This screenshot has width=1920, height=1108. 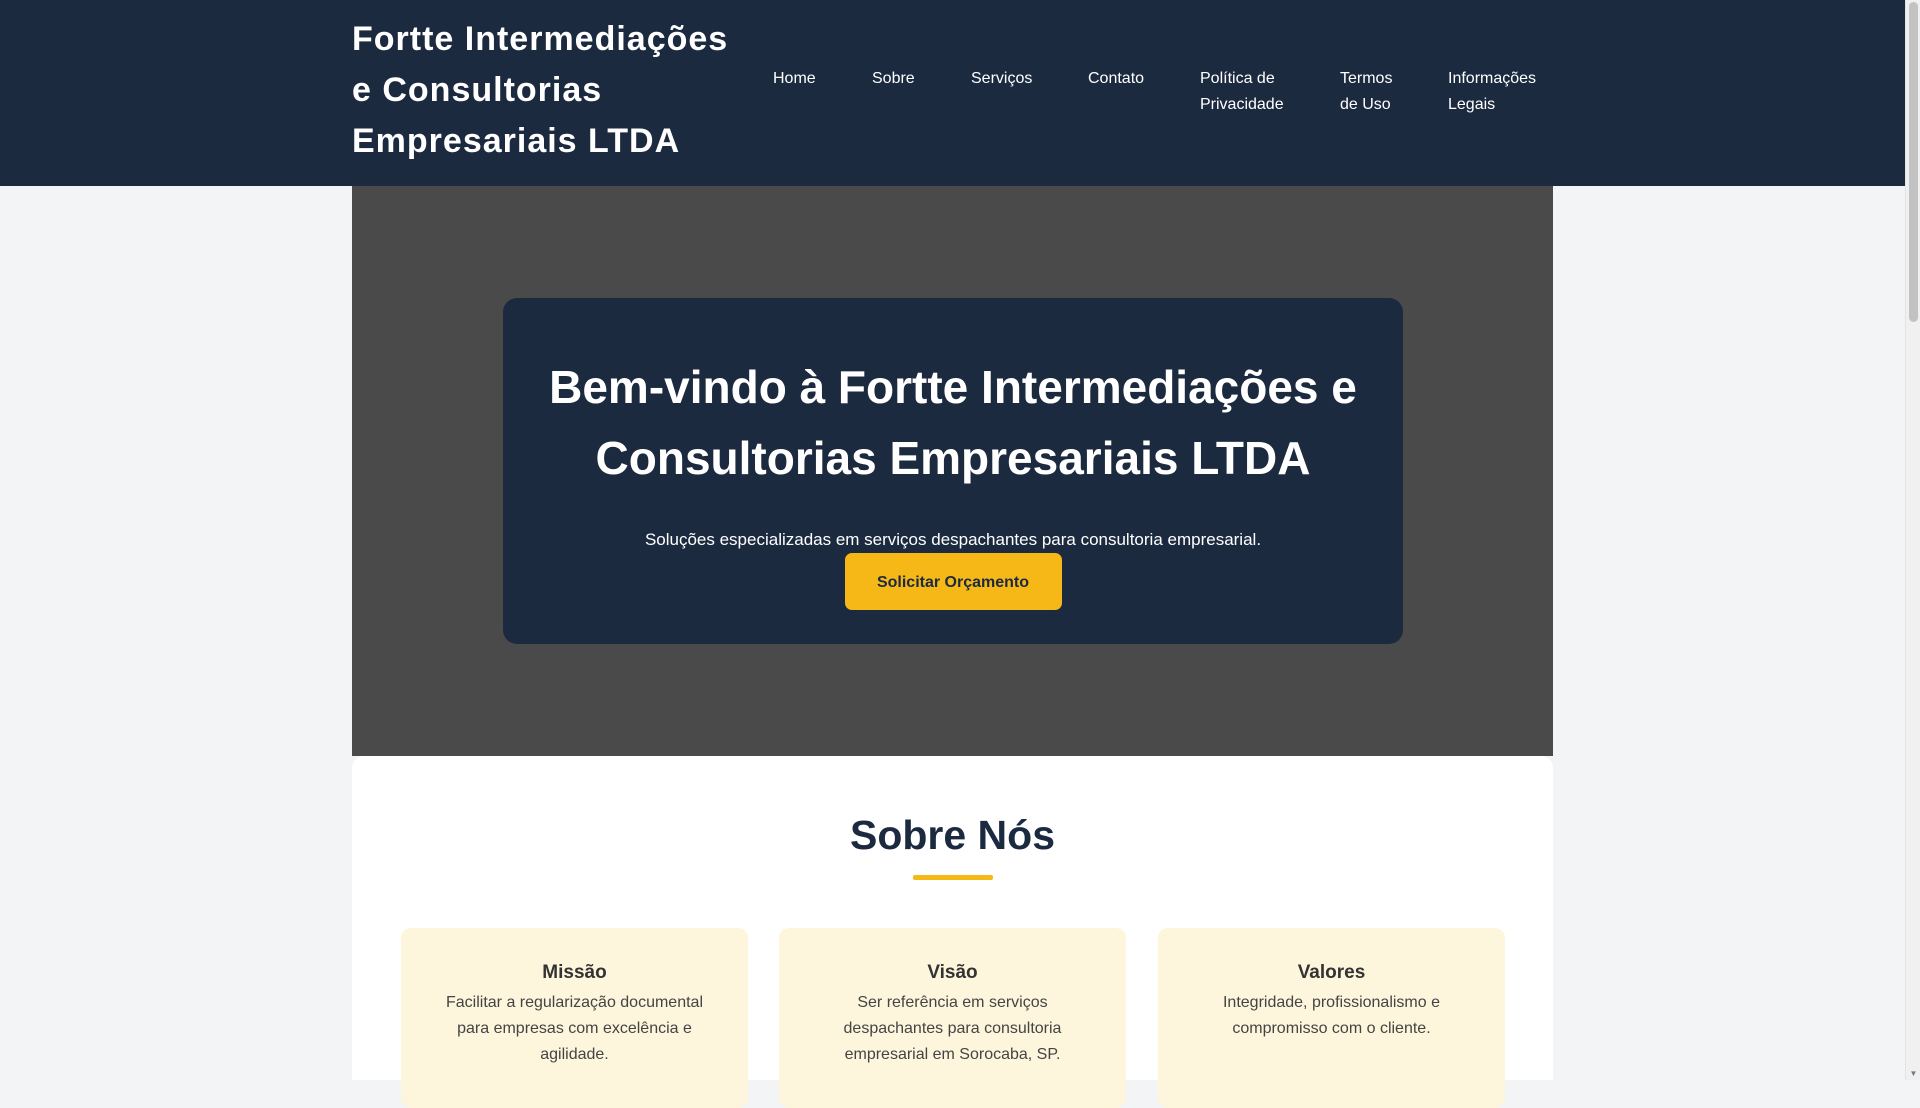 What do you see at coordinates (952, 972) in the screenshot?
I see `card-title: Visão` at bounding box center [952, 972].